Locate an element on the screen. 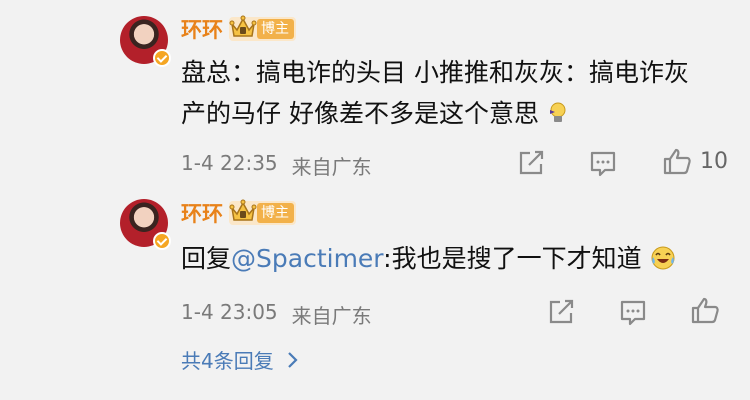 The height and width of the screenshot is (400, 750). comment-time: 1-4 23:05 is located at coordinates (229, 312).